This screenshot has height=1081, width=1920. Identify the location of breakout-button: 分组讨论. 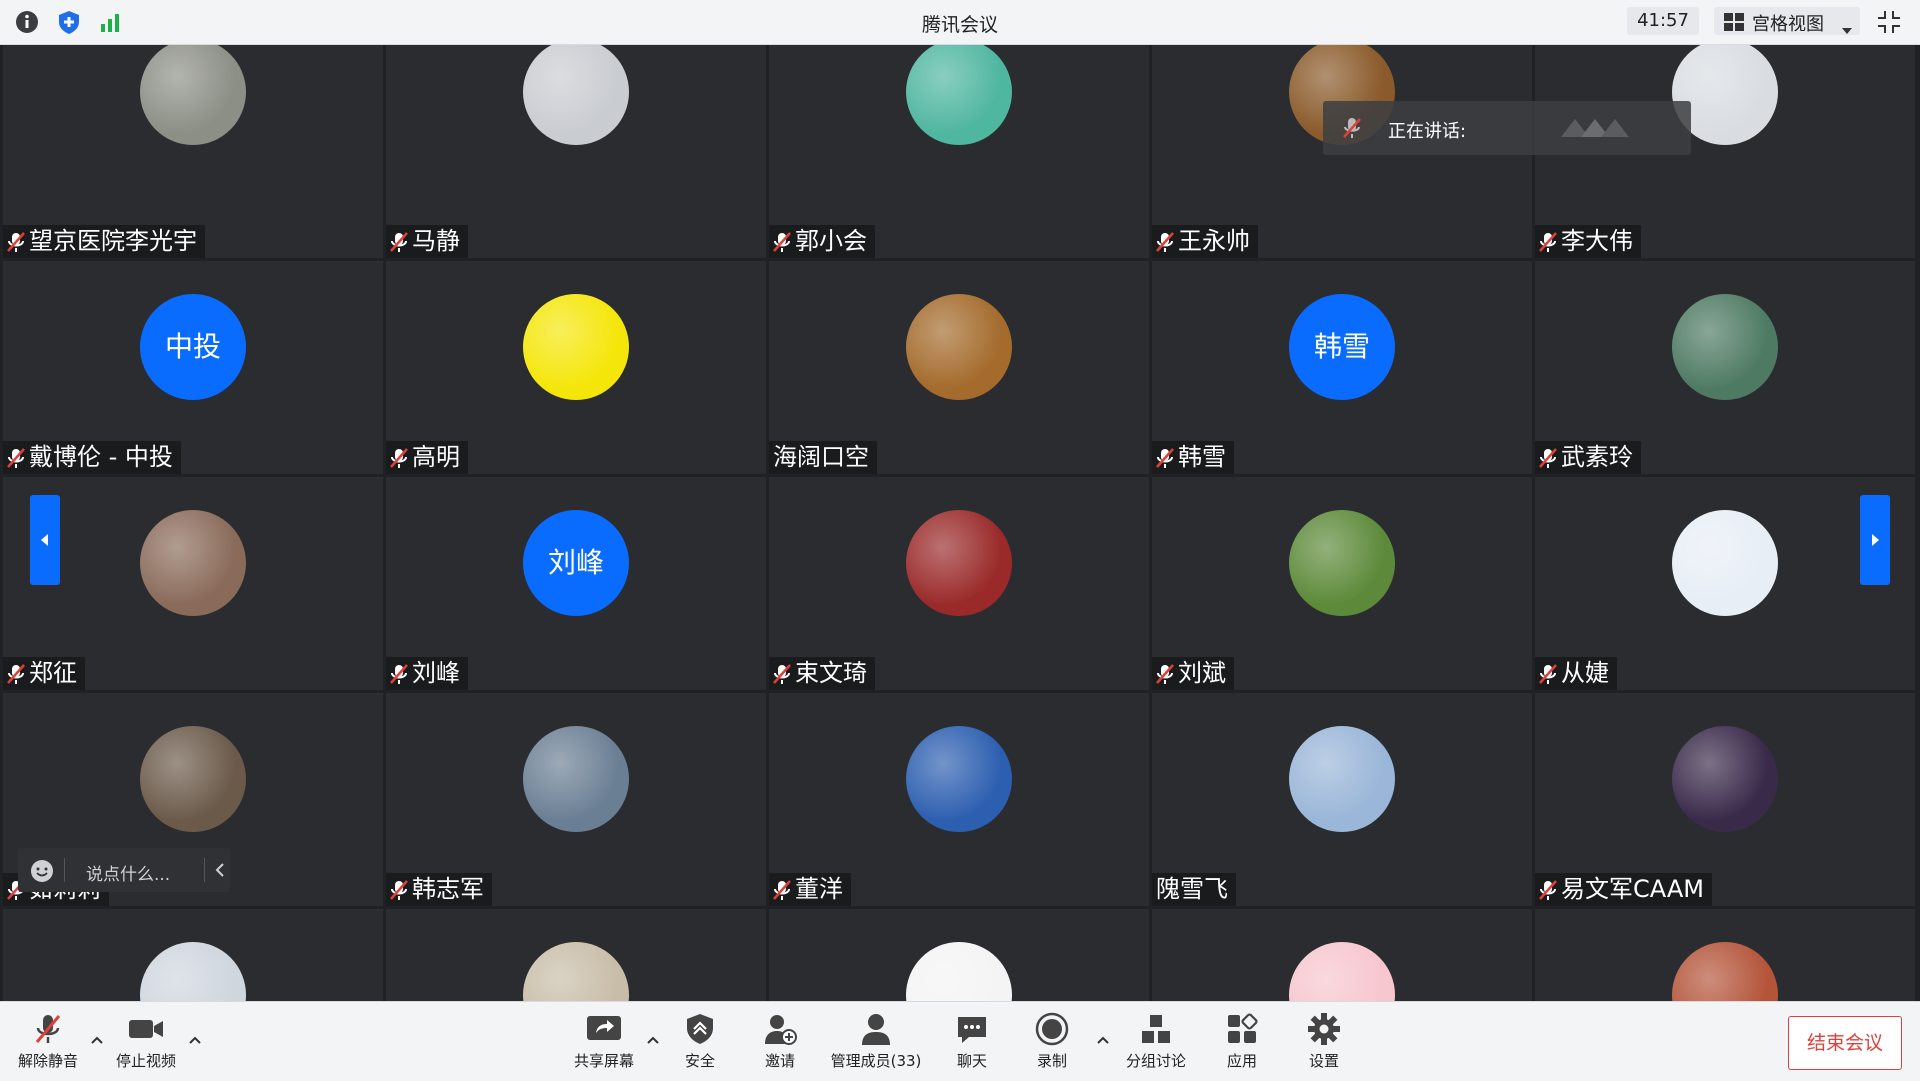
(1156, 1041).